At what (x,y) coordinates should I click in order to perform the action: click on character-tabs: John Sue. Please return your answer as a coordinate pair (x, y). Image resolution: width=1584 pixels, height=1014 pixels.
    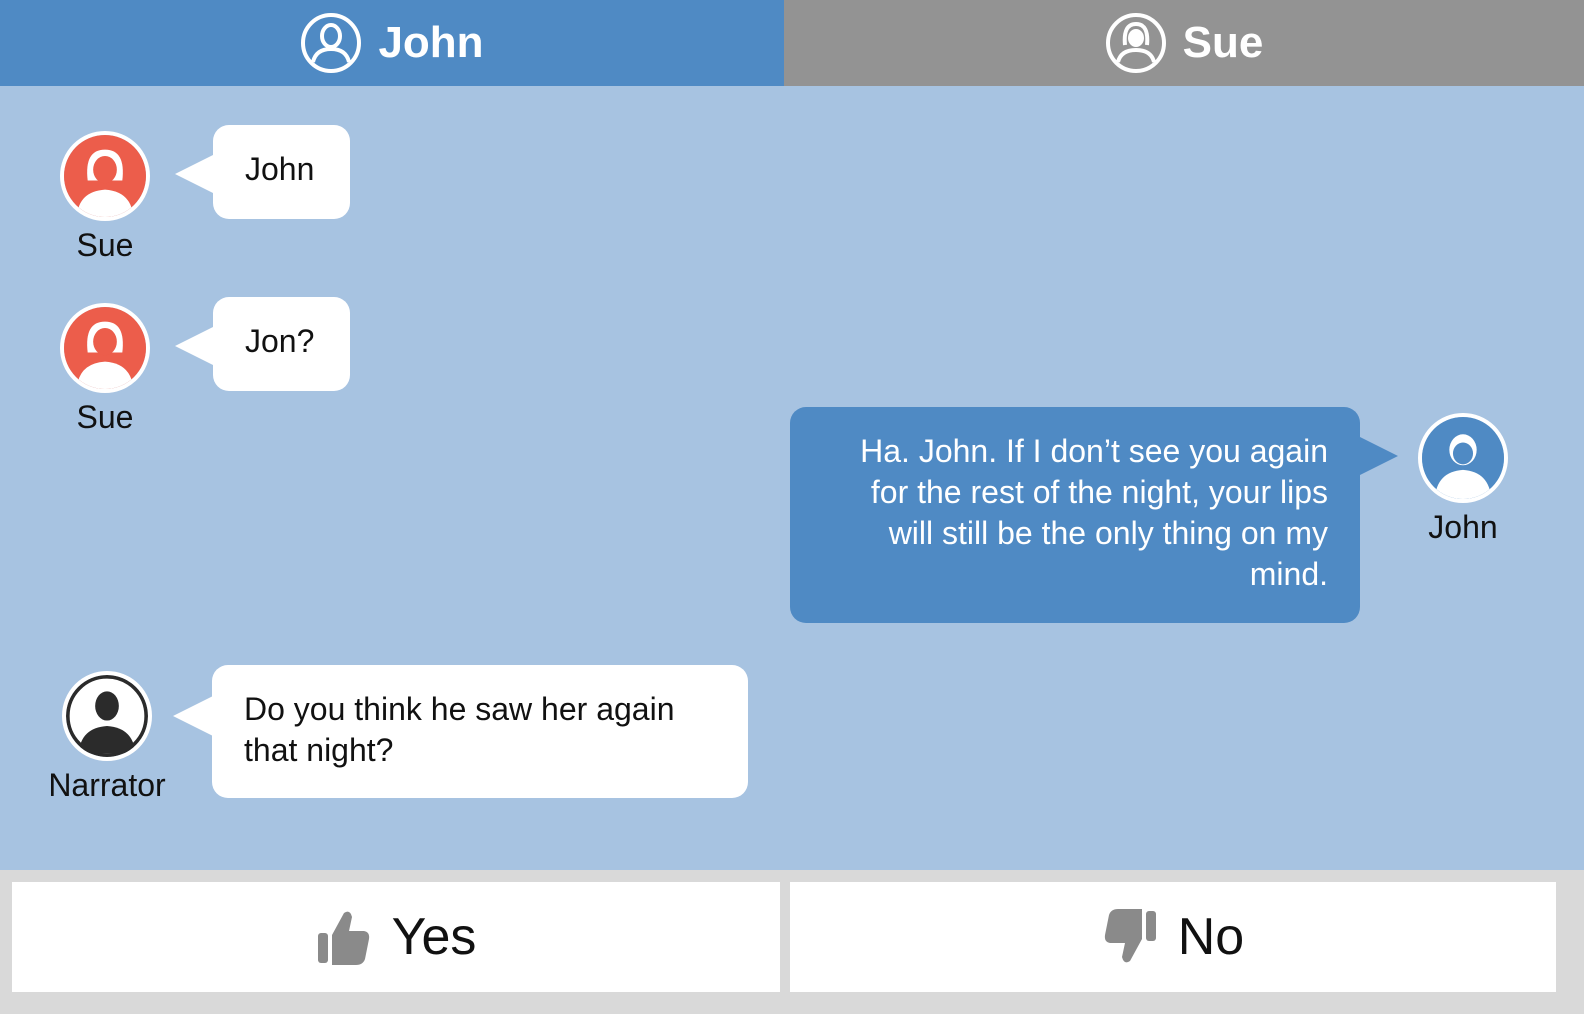
    Looking at the image, I should click on (792, 43).